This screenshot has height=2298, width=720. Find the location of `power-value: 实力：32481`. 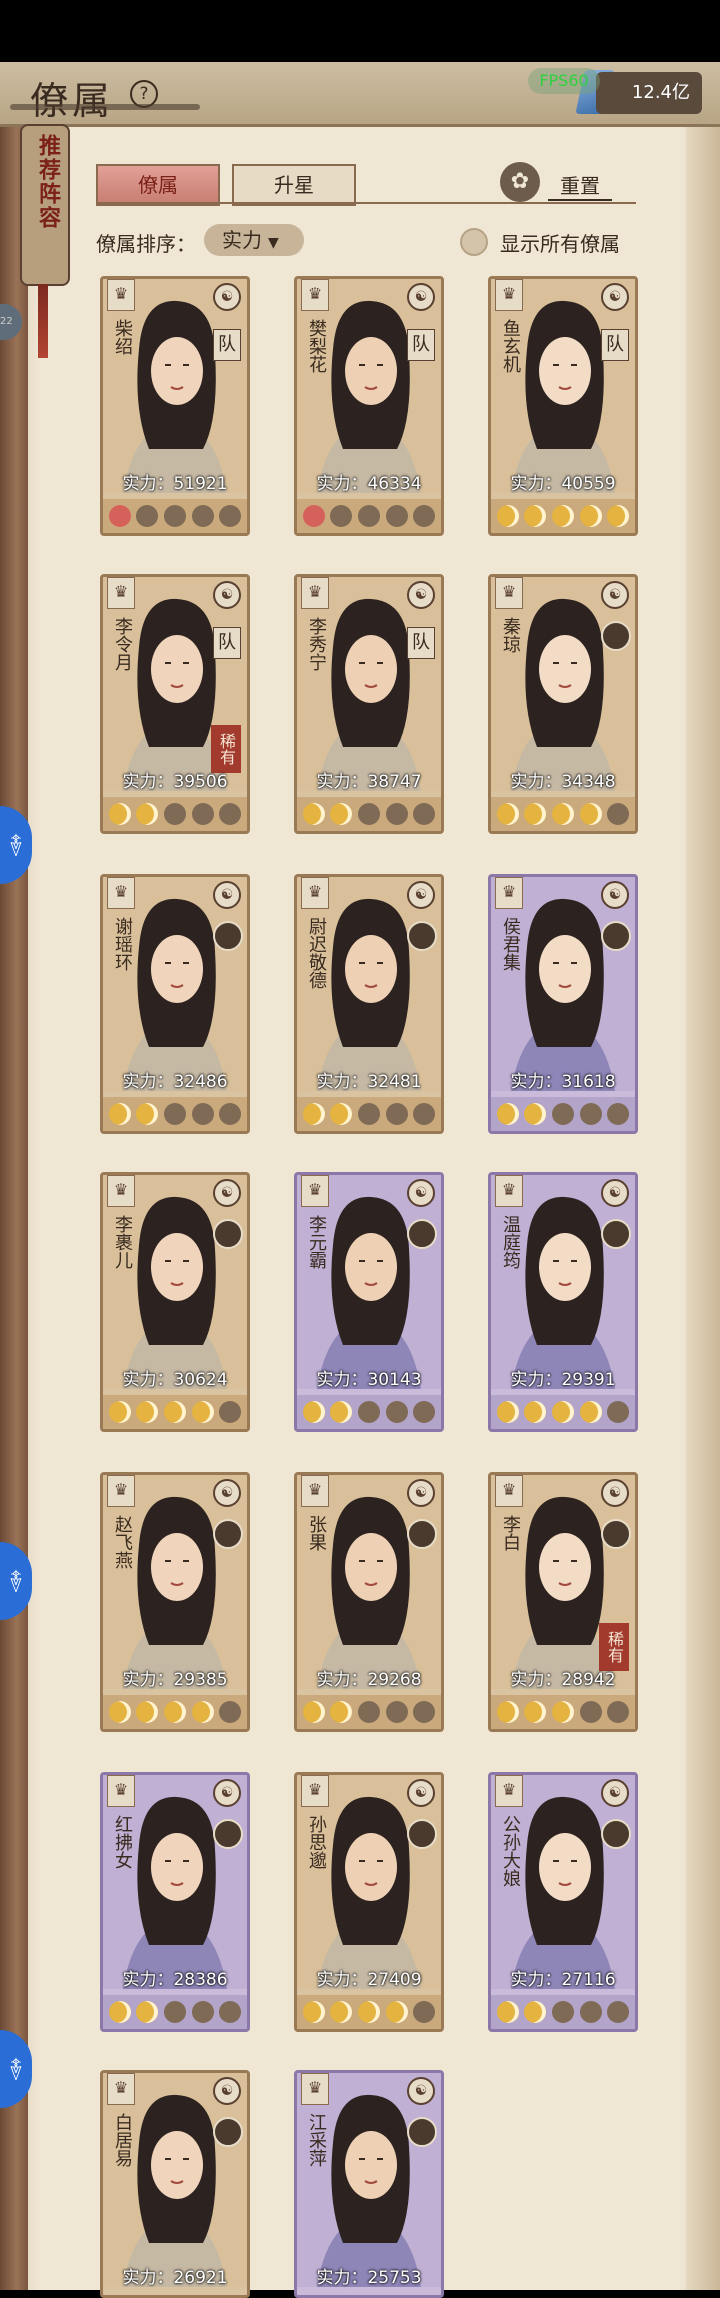

power-value: 实力：32481 is located at coordinates (369, 1082).